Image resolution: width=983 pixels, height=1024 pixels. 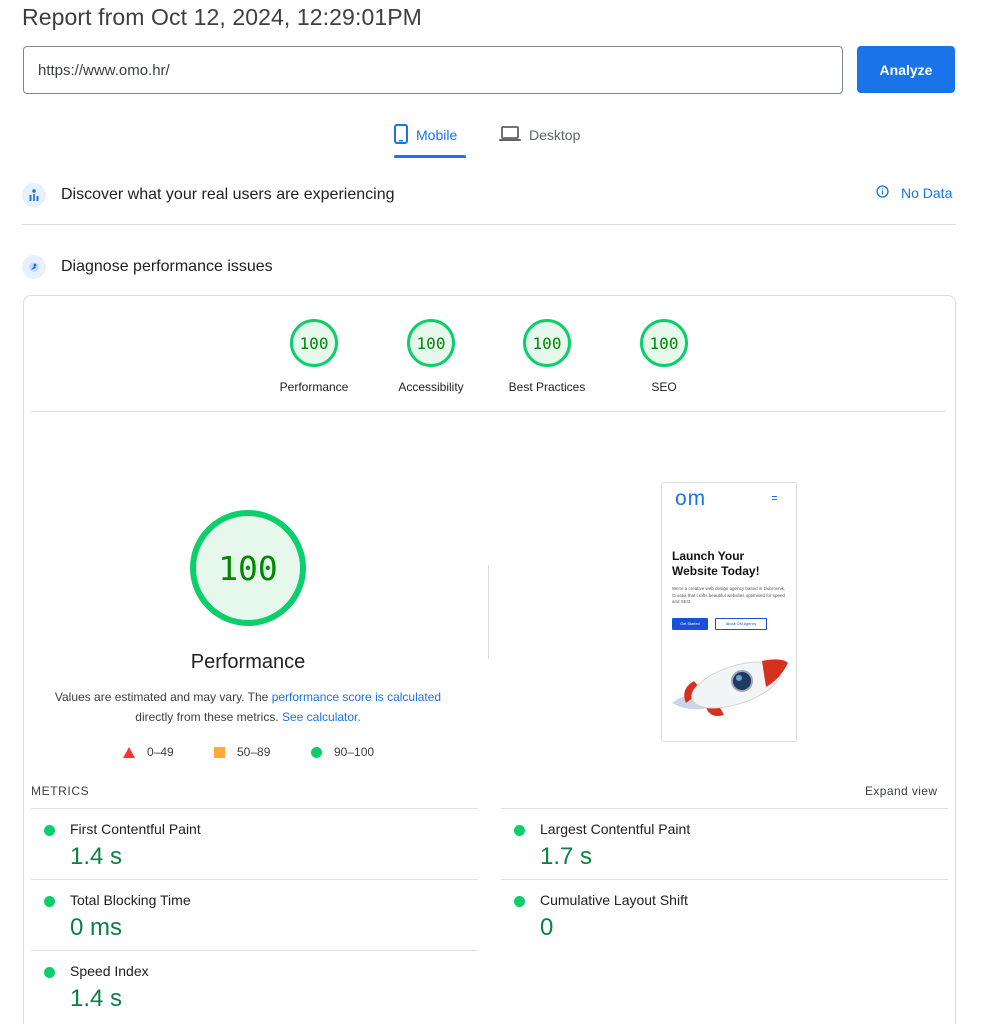 What do you see at coordinates (547, 927) in the screenshot?
I see `metric-value: 0` at bounding box center [547, 927].